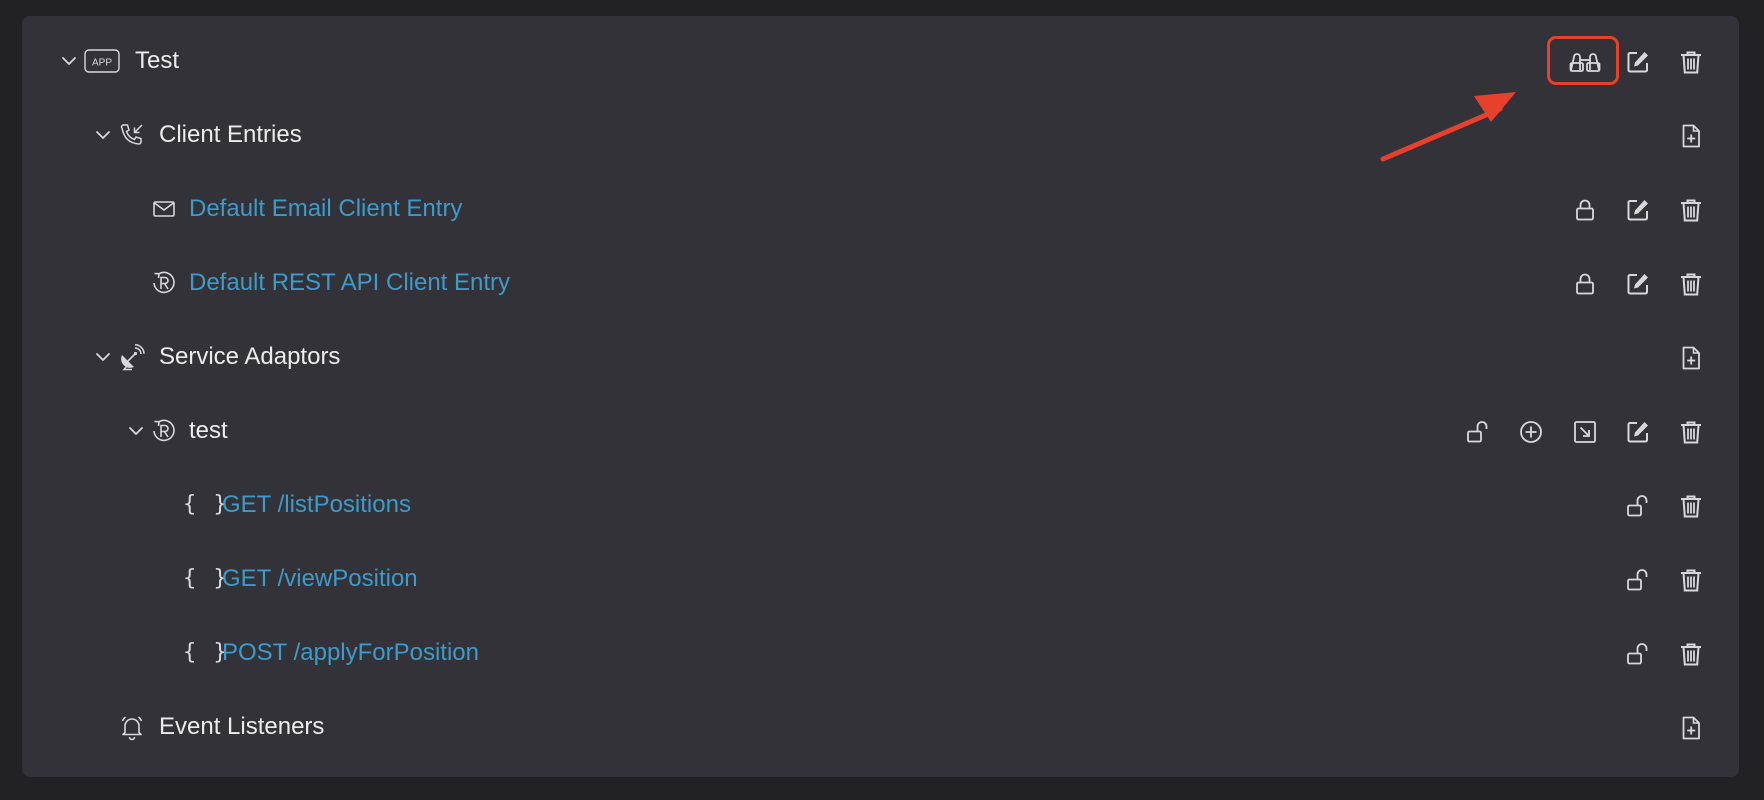 Image resolution: width=1764 pixels, height=800 pixels. What do you see at coordinates (880, 135) in the screenshot?
I see `tree-row-client-entries: Client Entries` at bounding box center [880, 135].